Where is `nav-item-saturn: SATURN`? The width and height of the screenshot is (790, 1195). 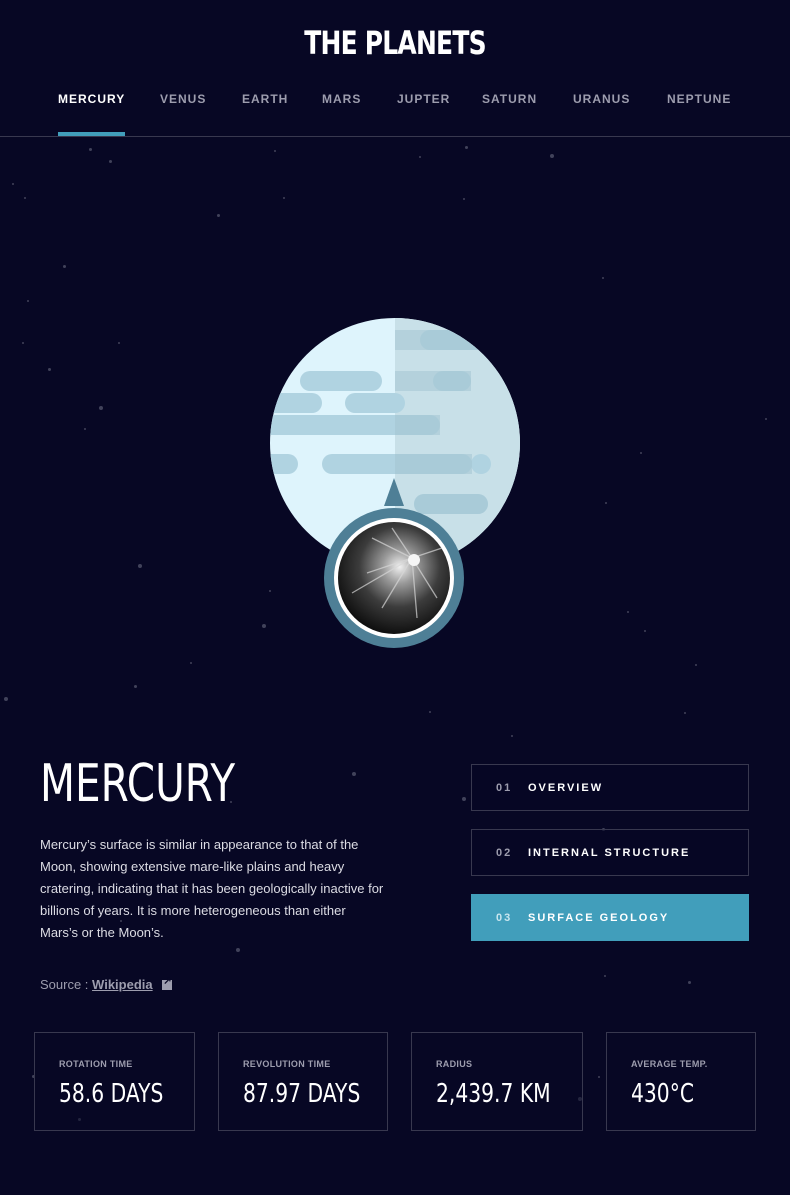
nav-item-saturn: SATURN is located at coordinates (509, 113).